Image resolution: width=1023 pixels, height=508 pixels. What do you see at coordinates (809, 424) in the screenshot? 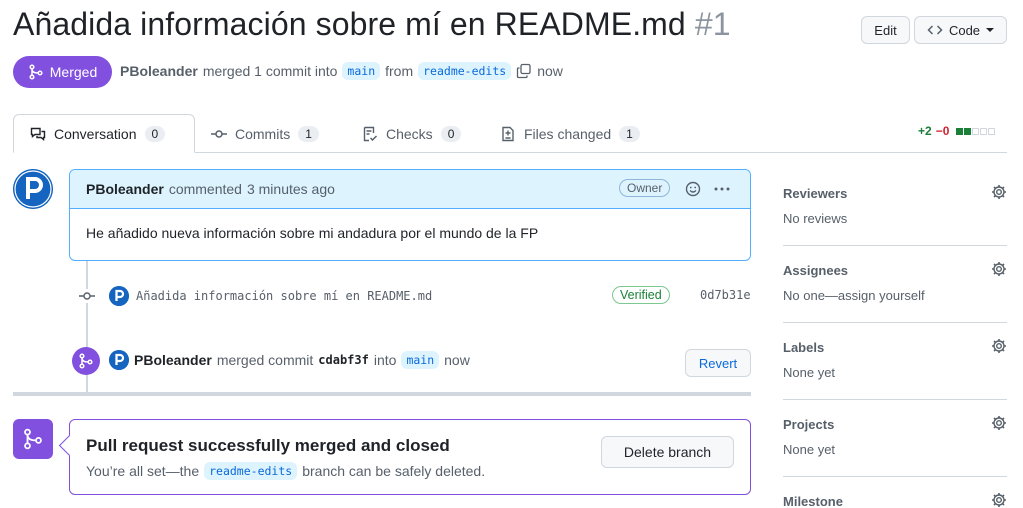
I see `sidebar-projects-title: Projects` at bounding box center [809, 424].